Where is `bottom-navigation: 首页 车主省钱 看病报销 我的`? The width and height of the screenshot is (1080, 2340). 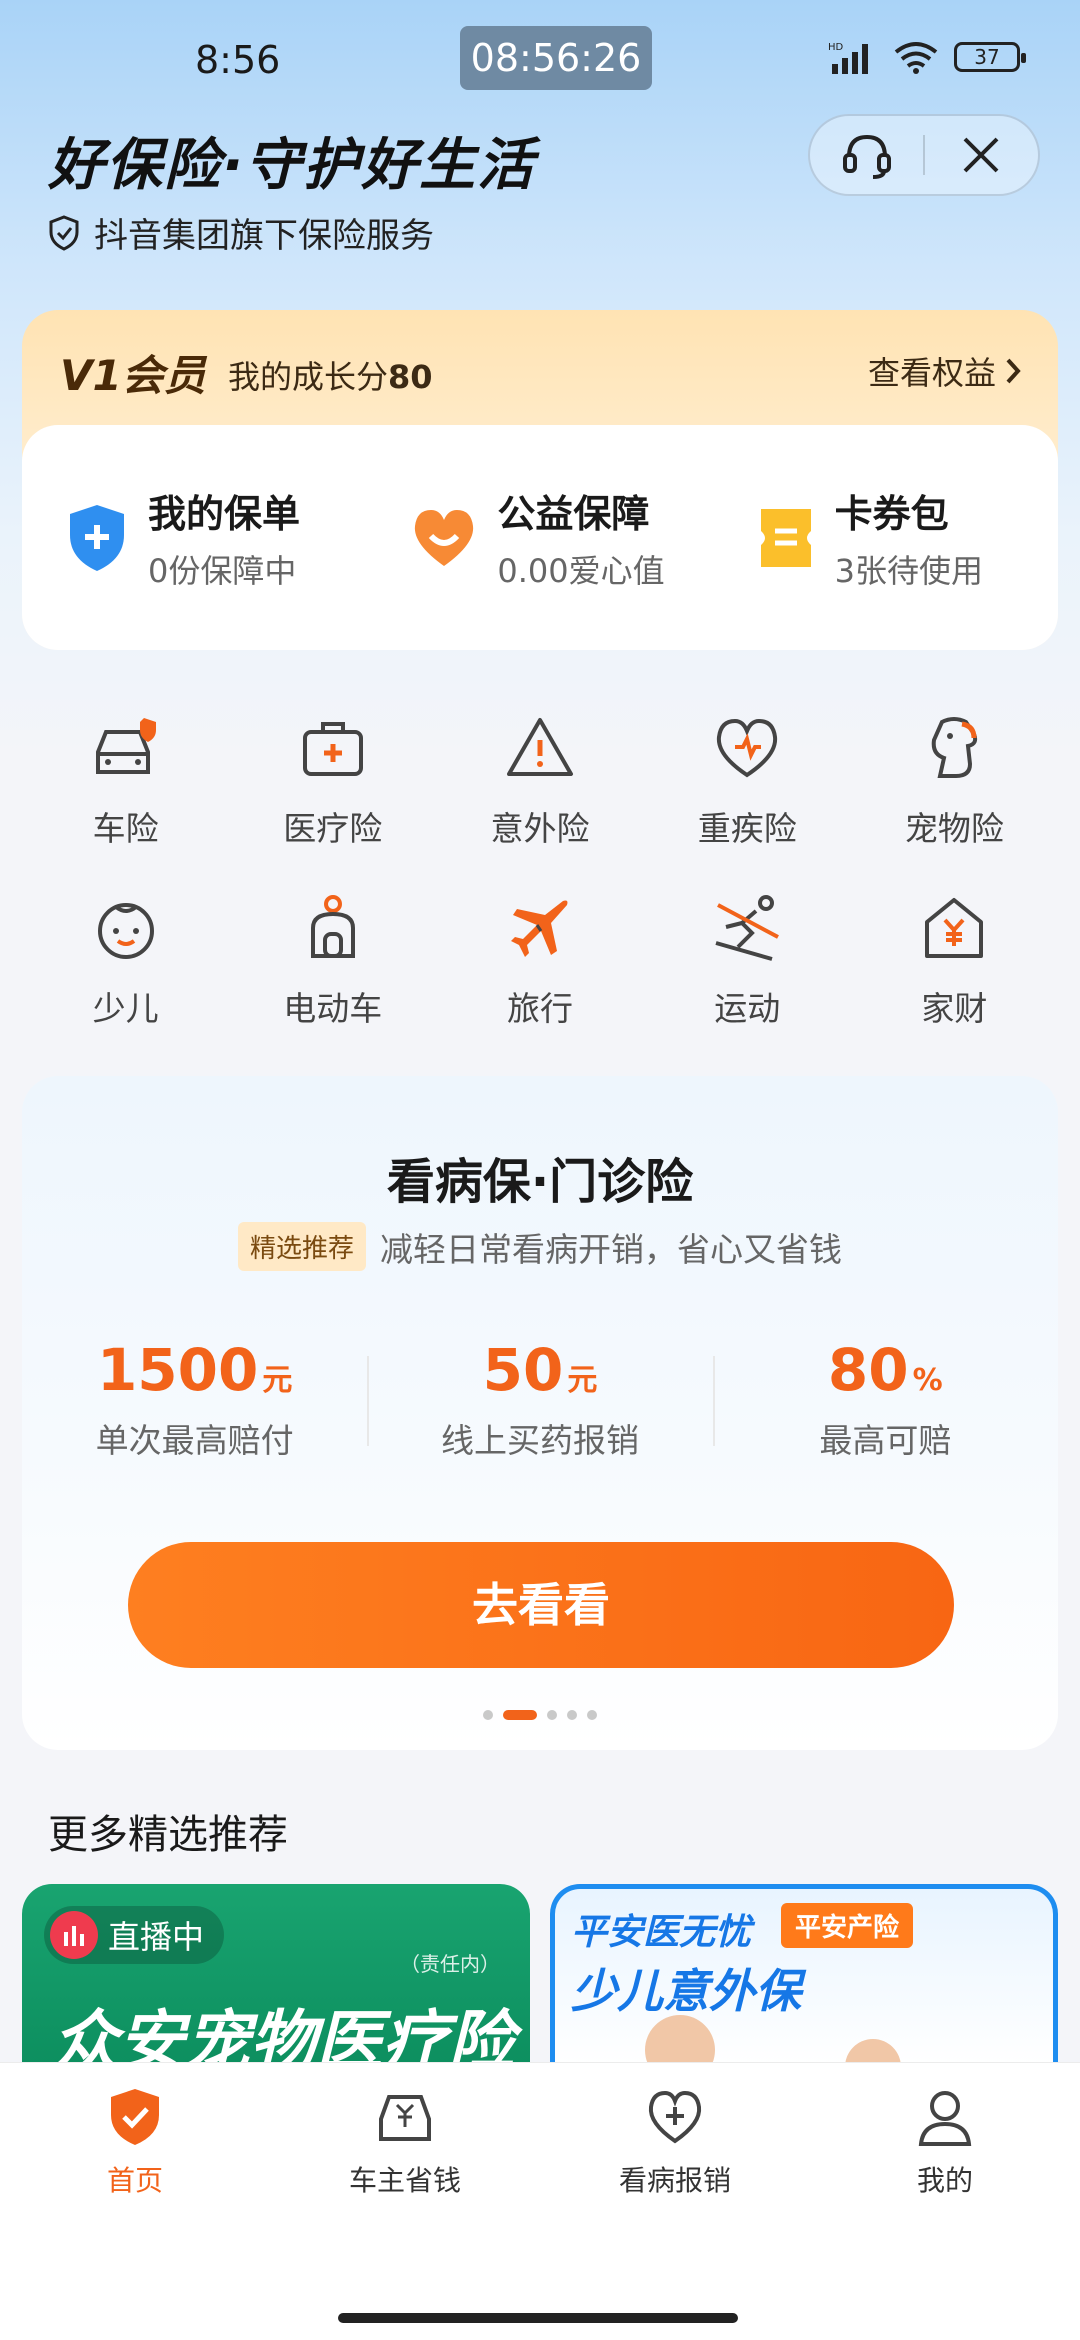 bottom-navigation: 首页 车主省钱 看病报销 我的 is located at coordinates (540, 2201).